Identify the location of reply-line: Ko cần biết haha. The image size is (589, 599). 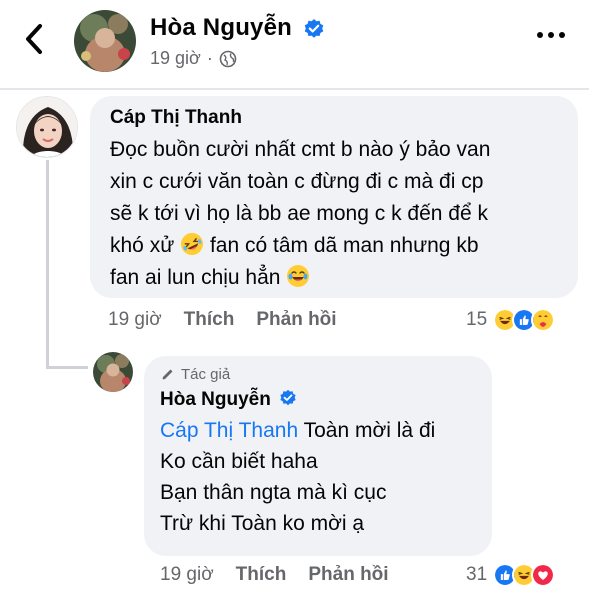
(239, 461).